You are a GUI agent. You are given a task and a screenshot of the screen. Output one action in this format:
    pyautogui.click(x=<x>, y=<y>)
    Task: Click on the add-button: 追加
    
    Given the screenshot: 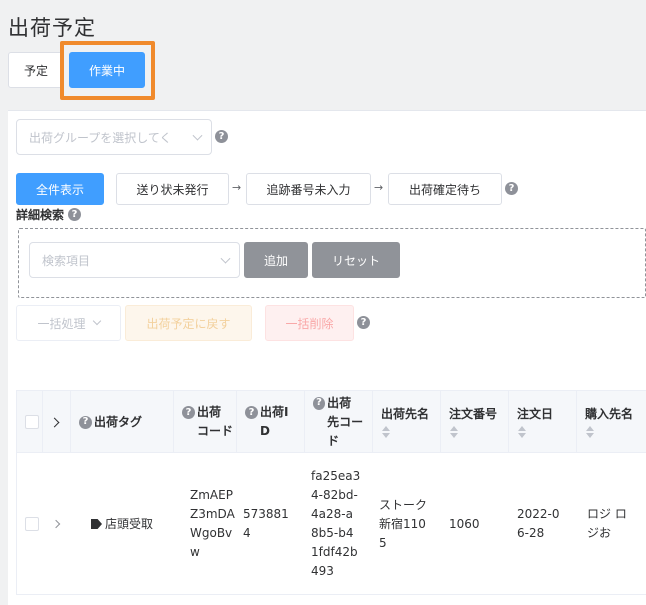 What is the action you would take?
    pyautogui.click(x=276, y=260)
    